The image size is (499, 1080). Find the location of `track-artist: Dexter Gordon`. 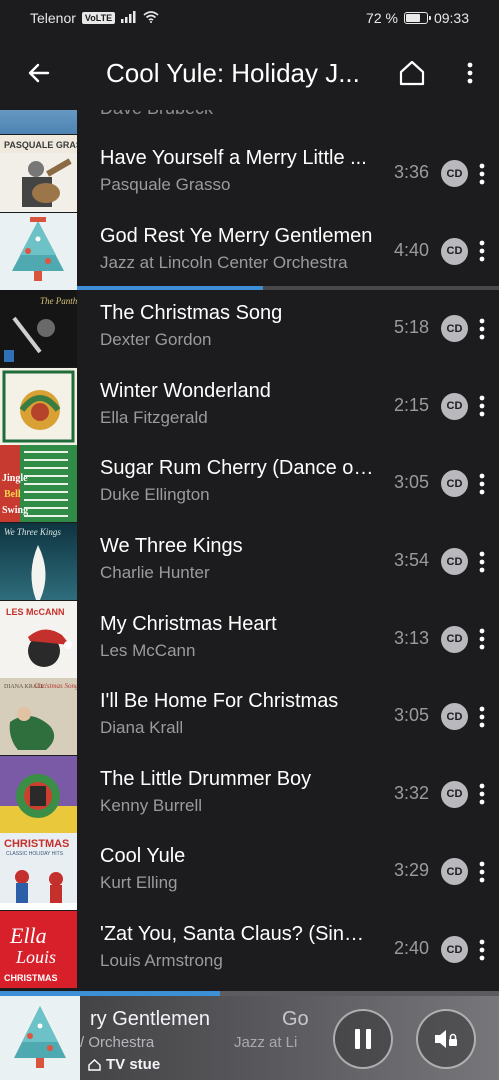

track-artist: Dexter Gordon is located at coordinates (156, 340).